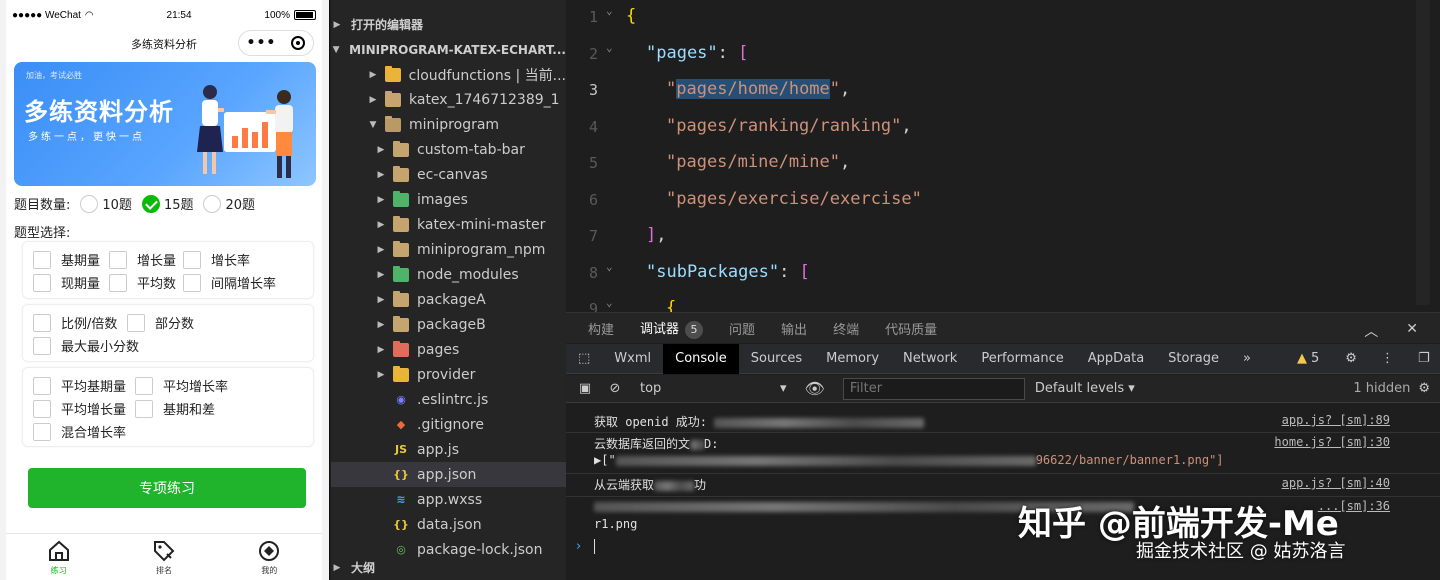 This screenshot has height=580, width=1440. I want to click on tab-practice: 练习, so click(58, 557).